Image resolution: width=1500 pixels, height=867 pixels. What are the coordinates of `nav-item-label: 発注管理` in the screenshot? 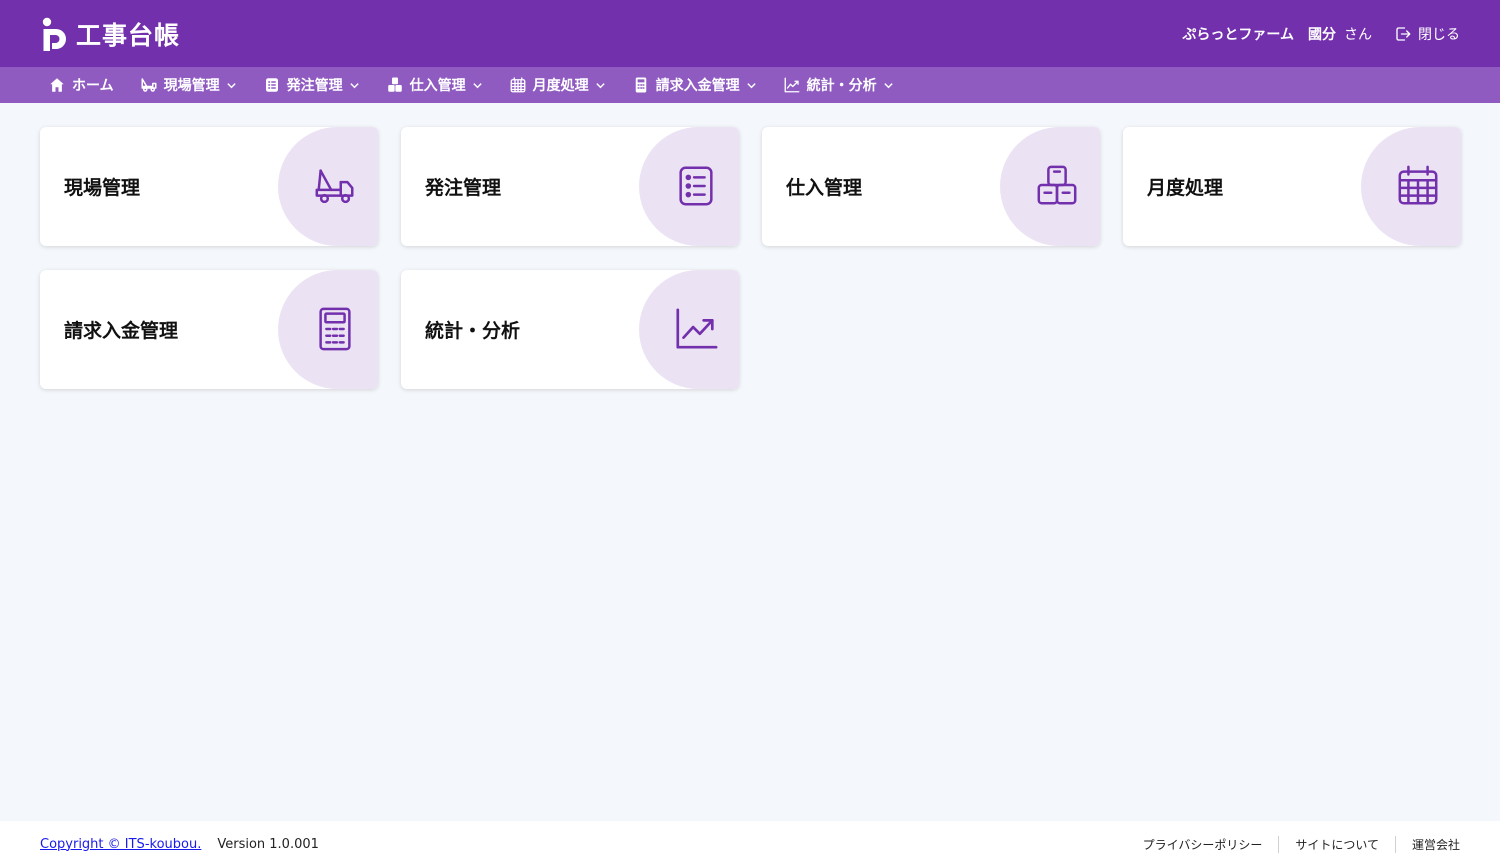 It's located at (314, 86).